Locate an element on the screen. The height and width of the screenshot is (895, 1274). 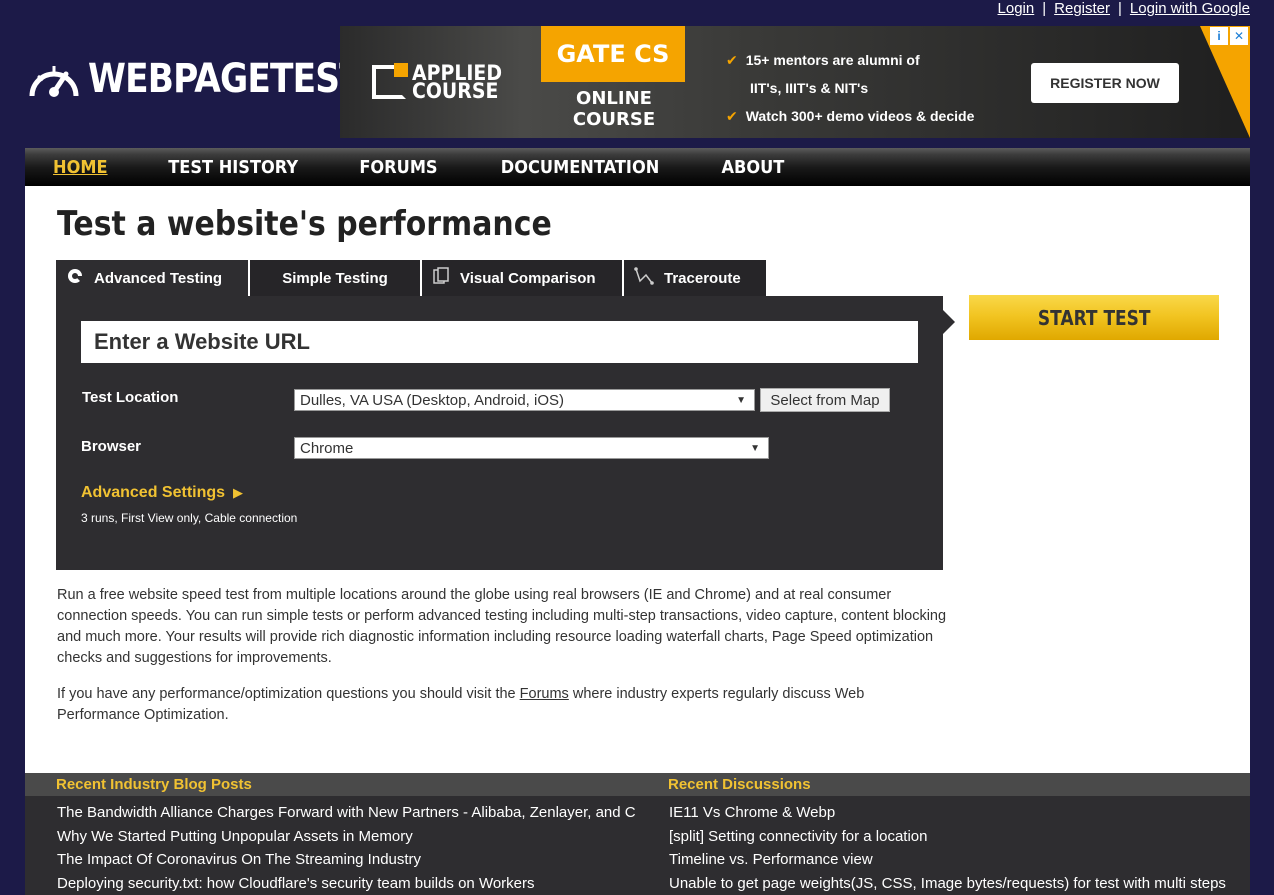
tab-label: Simple Testing is located at coordinates (335, 278).